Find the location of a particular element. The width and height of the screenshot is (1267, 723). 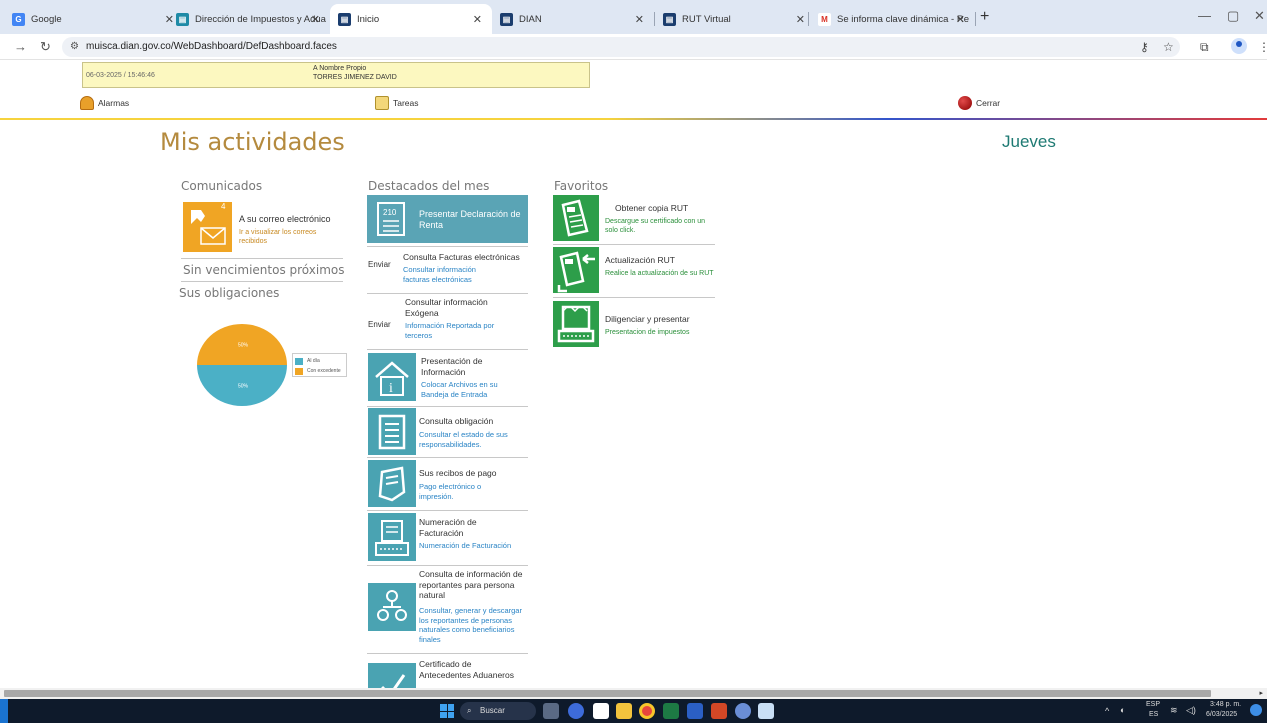

forward-icon: → is located at coordinates (20, 46).